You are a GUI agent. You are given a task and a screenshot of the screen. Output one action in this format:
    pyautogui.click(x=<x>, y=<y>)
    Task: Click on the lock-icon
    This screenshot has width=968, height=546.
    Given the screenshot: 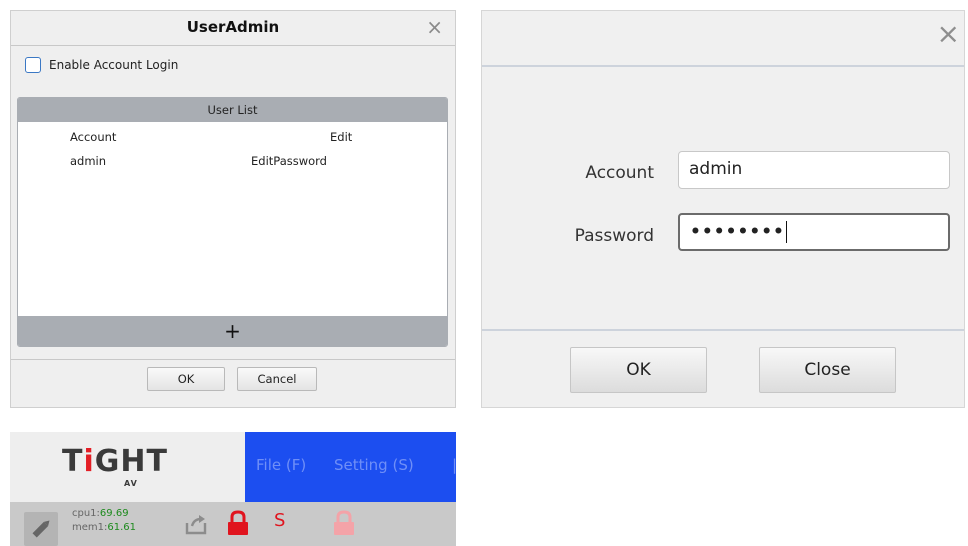 What is the action you would take?
    pyautogui.click(x=238, y=523)
    